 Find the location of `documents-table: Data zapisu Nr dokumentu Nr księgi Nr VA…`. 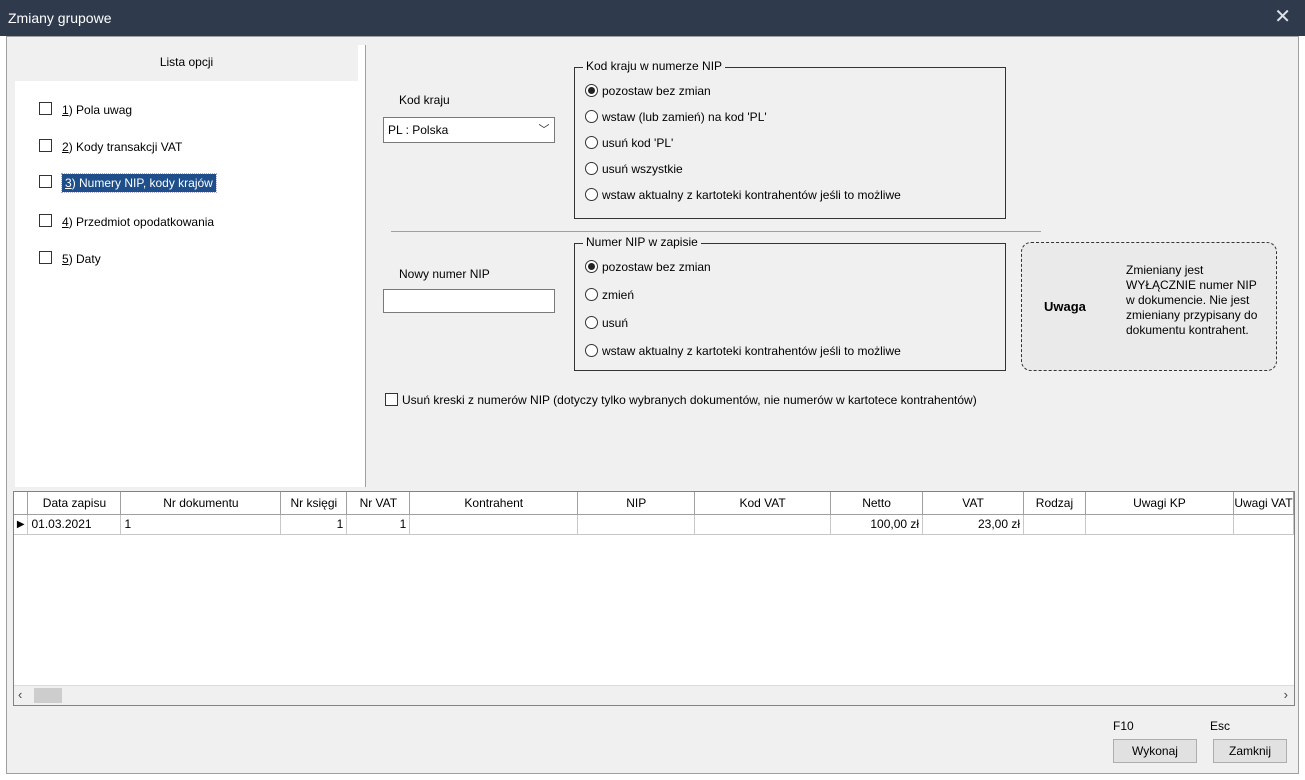

documents-table: Data zapisu Nr dokumentu Nr księgi Nr VA… is located at coordinates (654, 513).